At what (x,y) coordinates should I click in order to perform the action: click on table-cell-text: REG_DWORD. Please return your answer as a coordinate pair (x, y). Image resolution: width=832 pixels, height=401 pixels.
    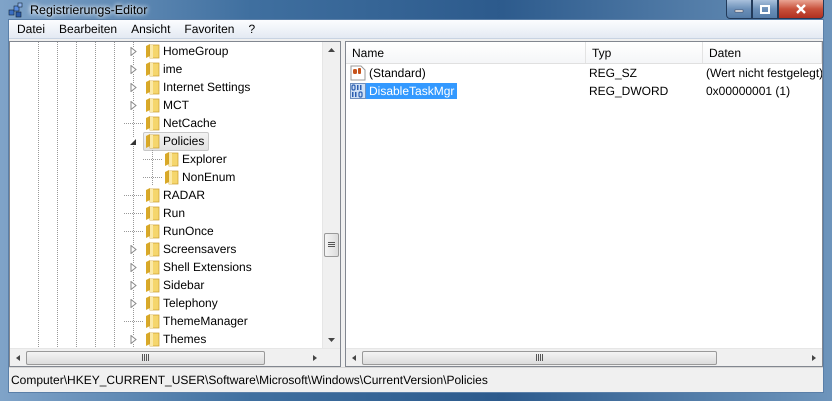
    Looking at the image, I should click on (629, 91).